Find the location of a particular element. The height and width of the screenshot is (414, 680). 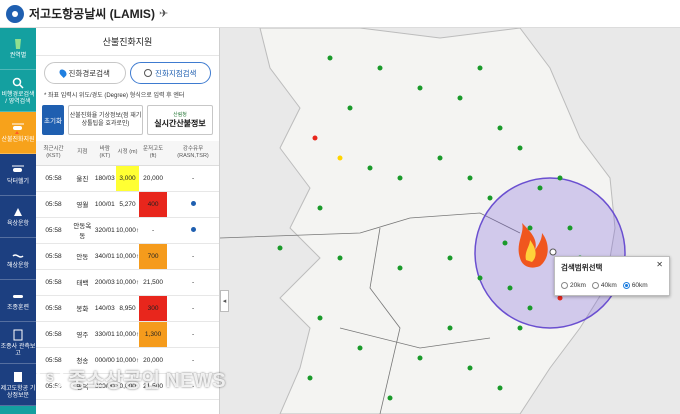

sidebar-item-doctor-heli: 닥터헬기 is located at coordinates (18, 175).